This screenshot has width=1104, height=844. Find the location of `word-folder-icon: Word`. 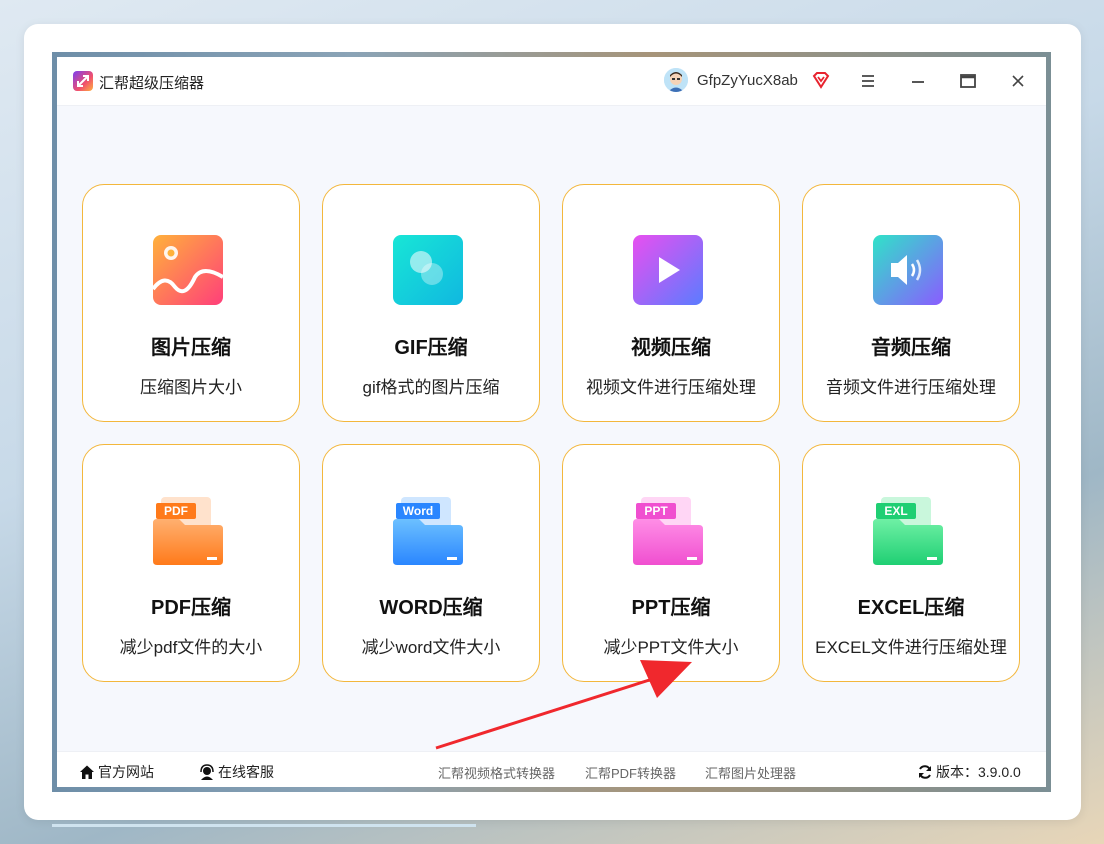

word-folder-icon: Word is located at coordinates (428, 530).